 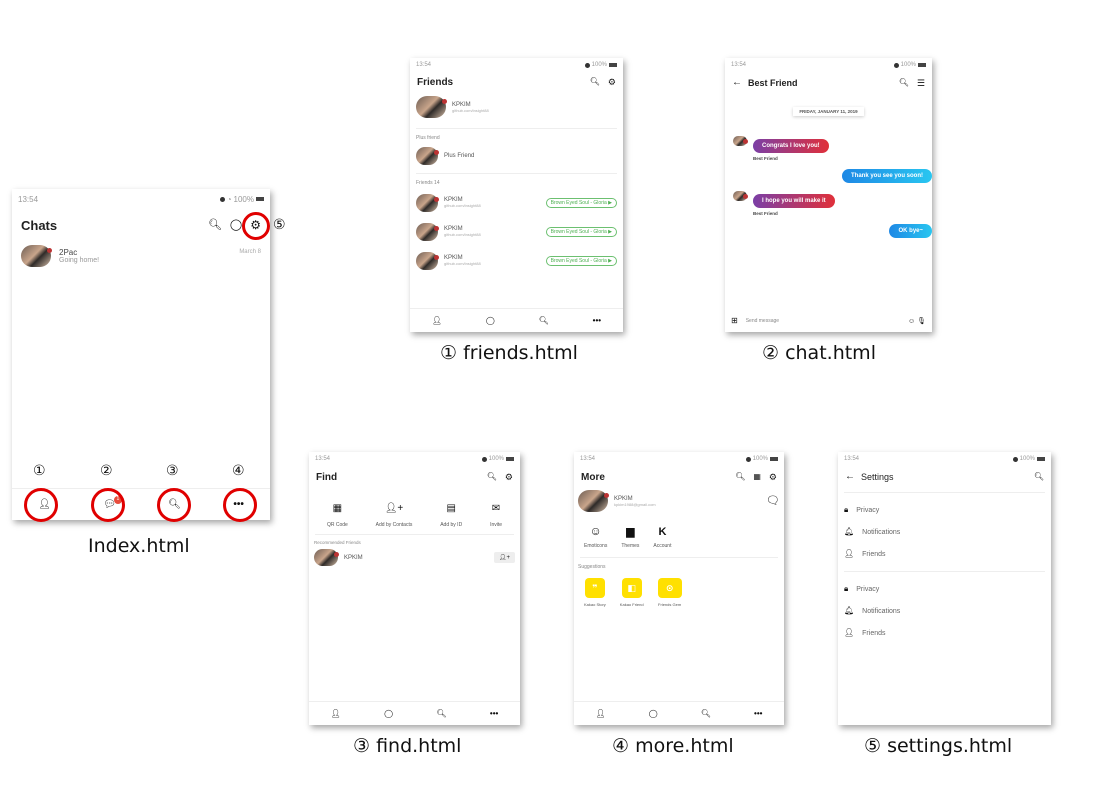 What do you see at coordinates (172, 471) in the screenshot?
I see `marker-3: ③` at bounding box center [172, 471].